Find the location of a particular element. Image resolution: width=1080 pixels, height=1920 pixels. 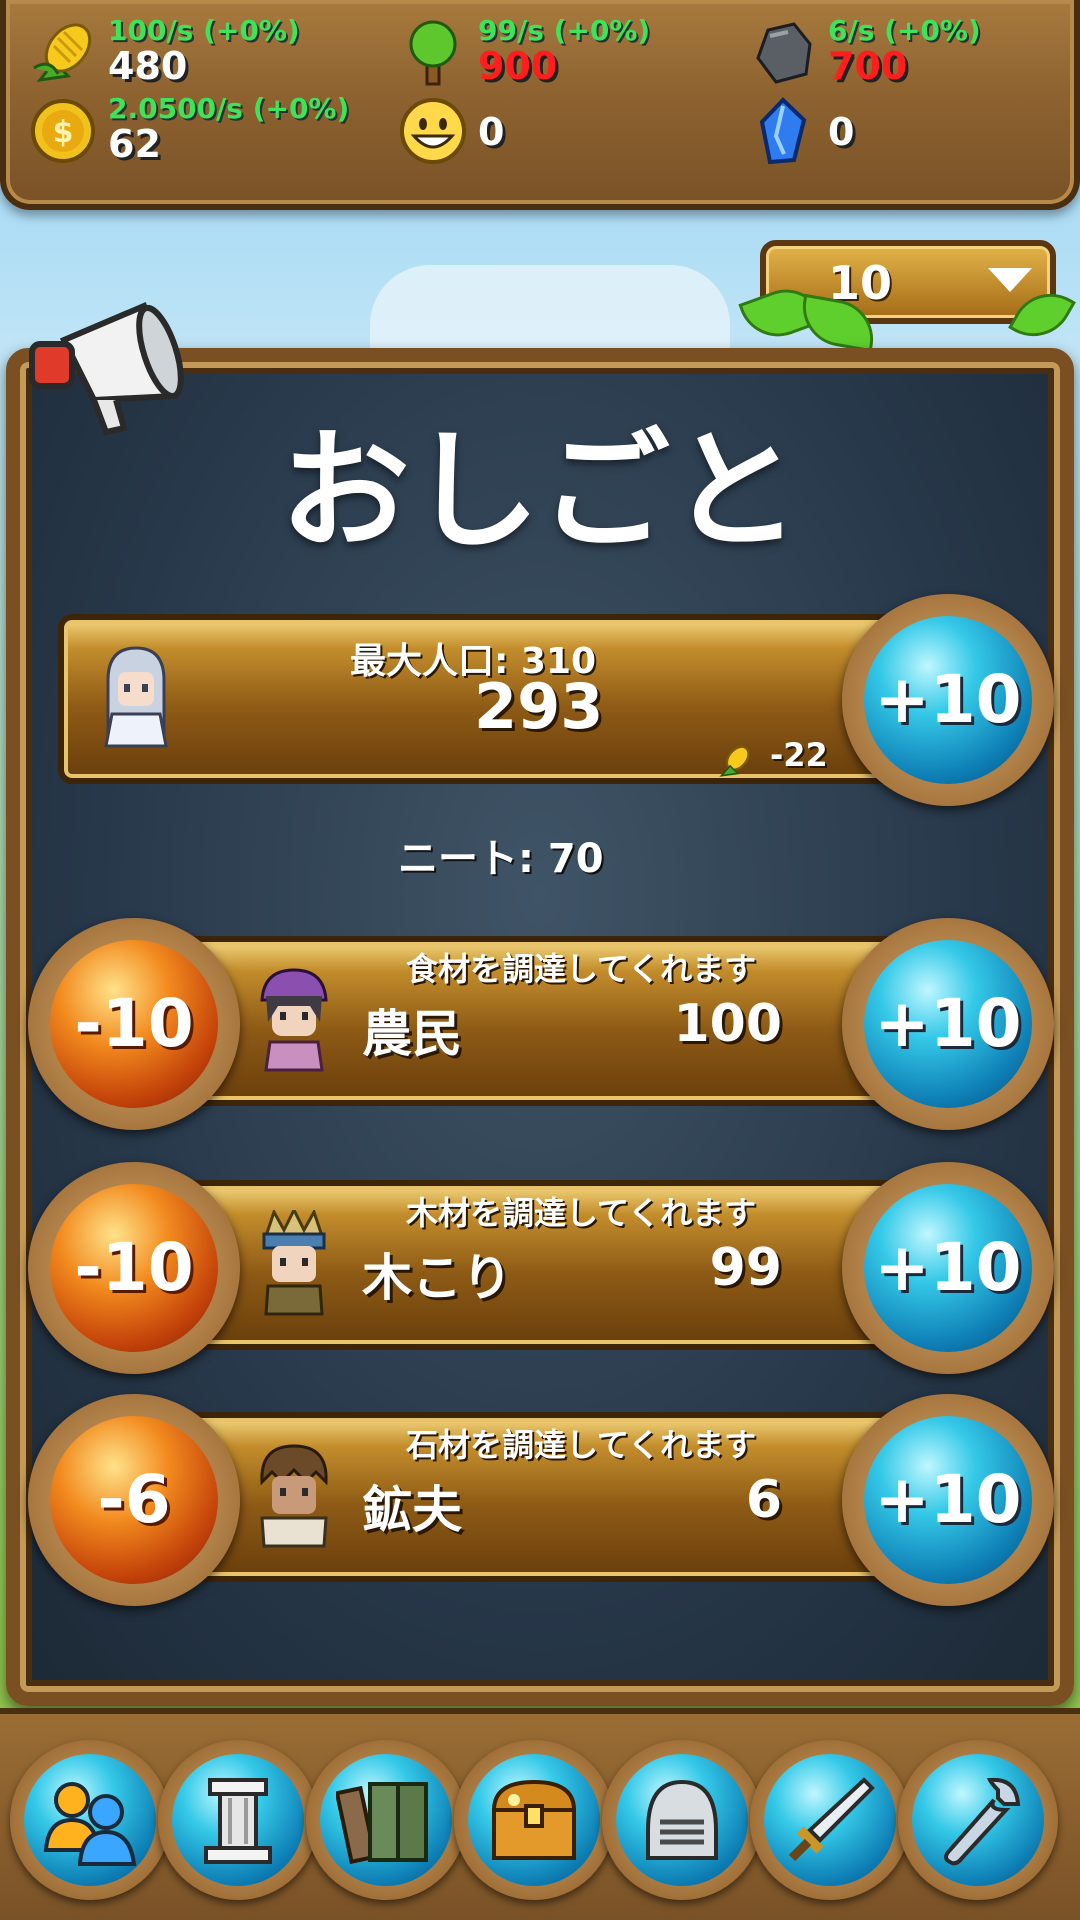

farmer-add-label: +10 is located at coordinates (948, 1023).